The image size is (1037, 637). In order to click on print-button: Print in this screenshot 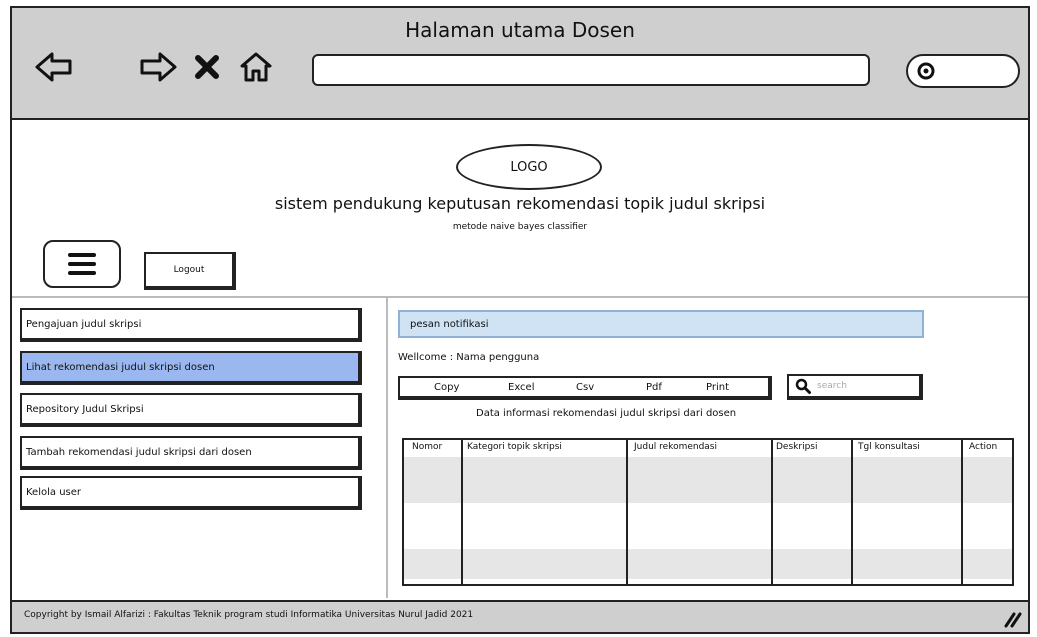, I will do `click(717, 387)`.